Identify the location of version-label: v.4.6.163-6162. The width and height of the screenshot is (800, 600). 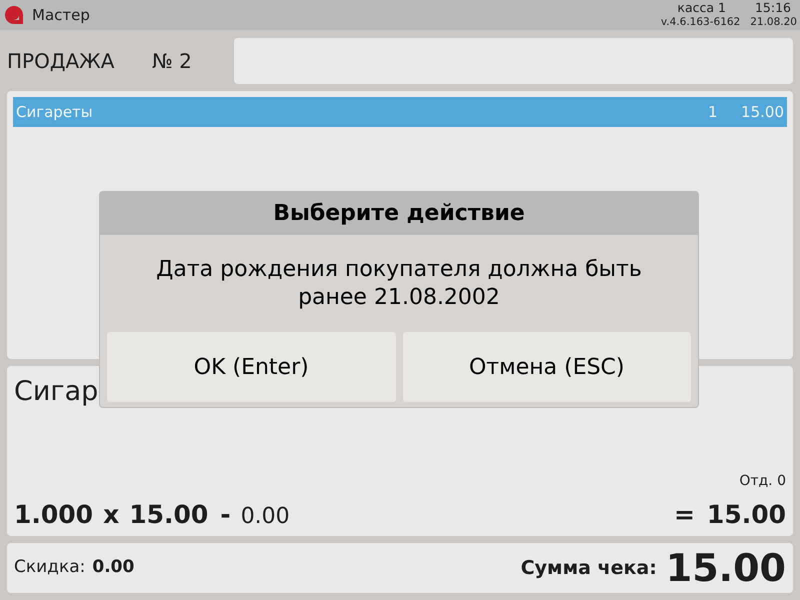
(700, 22).